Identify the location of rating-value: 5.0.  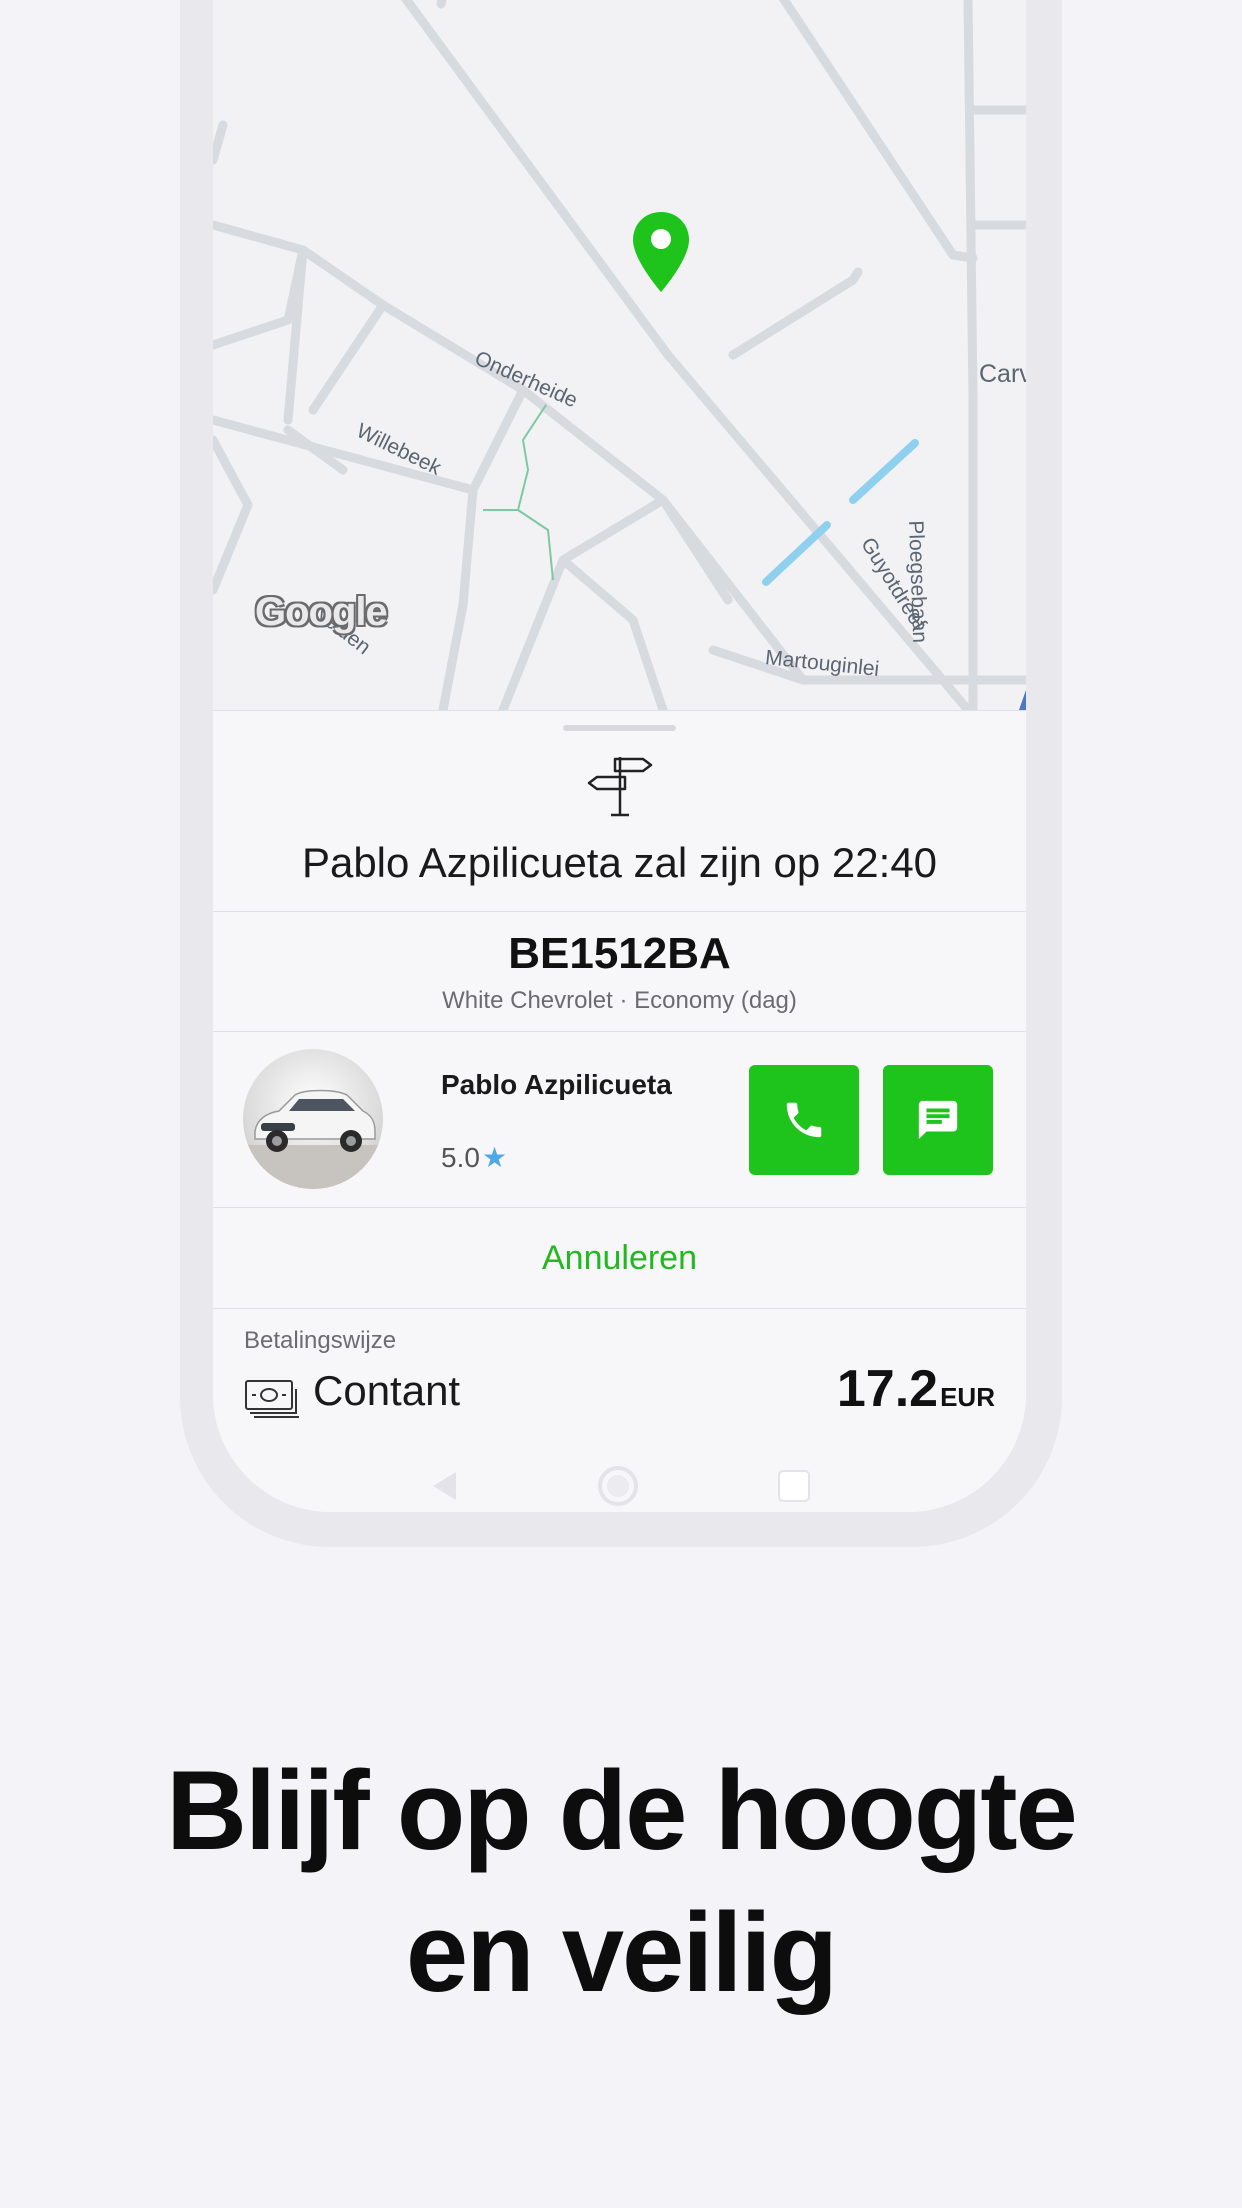
(460, 1157).